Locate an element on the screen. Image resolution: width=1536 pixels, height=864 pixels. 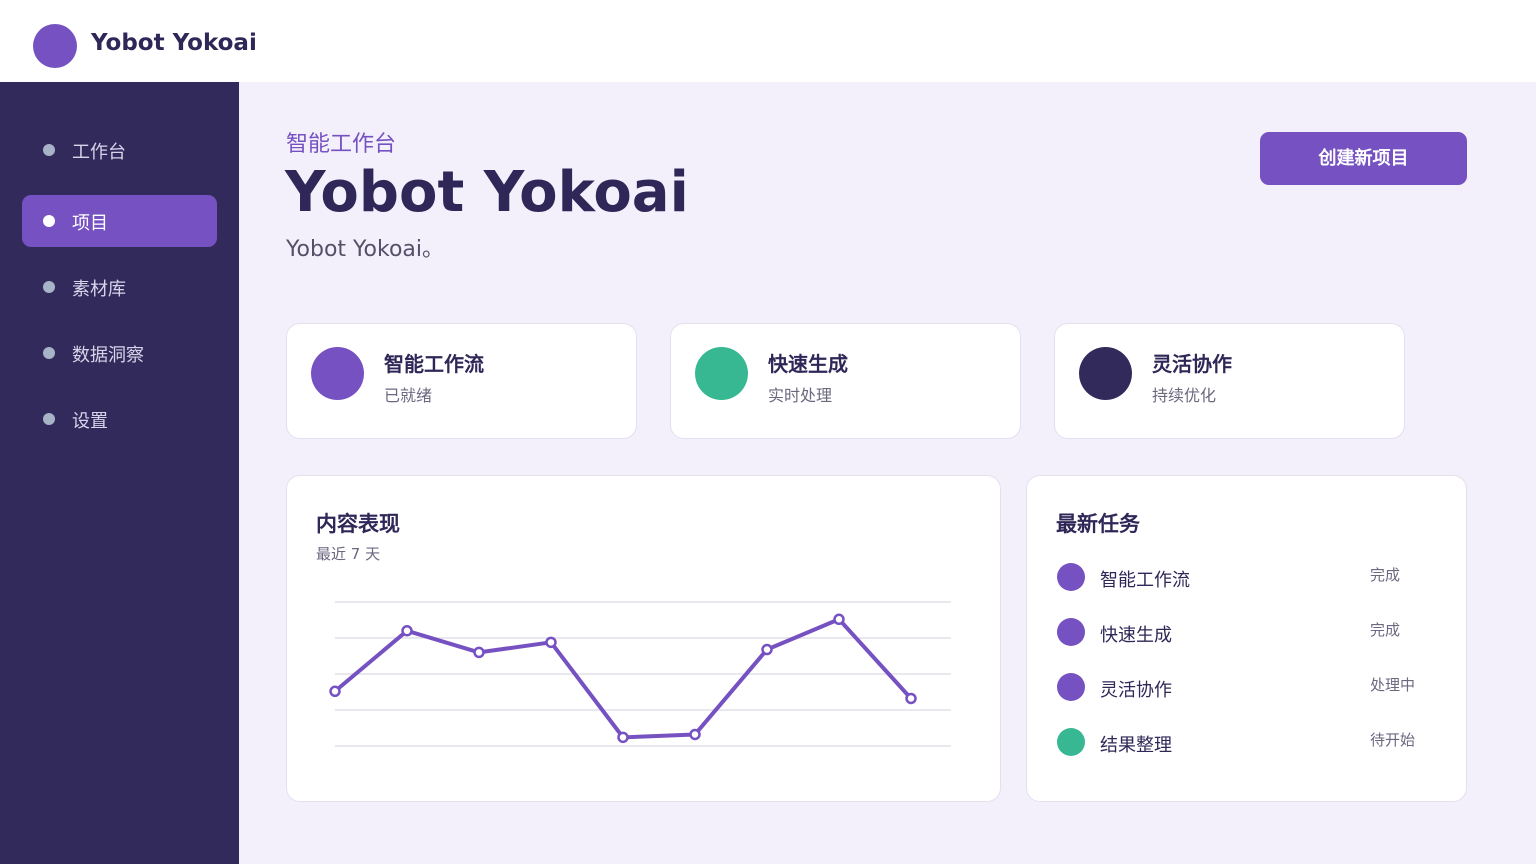
task-name: 智能工作流 is located at coordinates (1145, 580).